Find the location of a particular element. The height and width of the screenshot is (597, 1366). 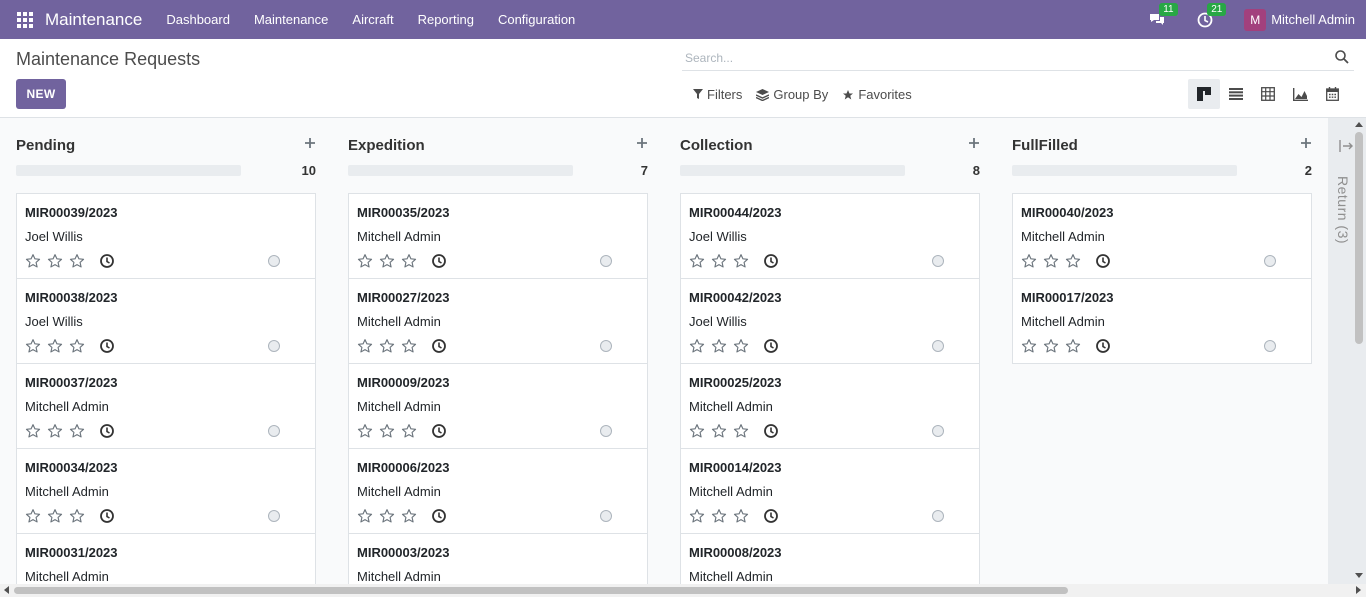

kanban-card: MIR00014/2023 Mitchell Admin is located at coordinates (830, 491).